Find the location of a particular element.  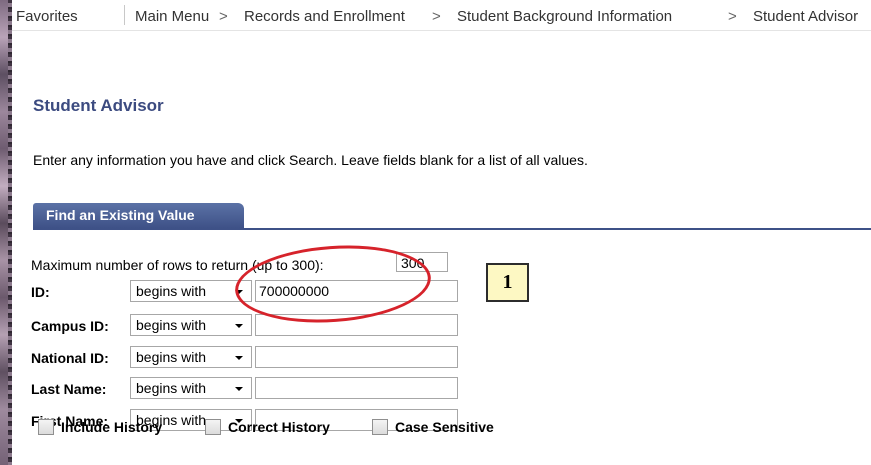

id-label: ID: is located at coordinates (40, 292).